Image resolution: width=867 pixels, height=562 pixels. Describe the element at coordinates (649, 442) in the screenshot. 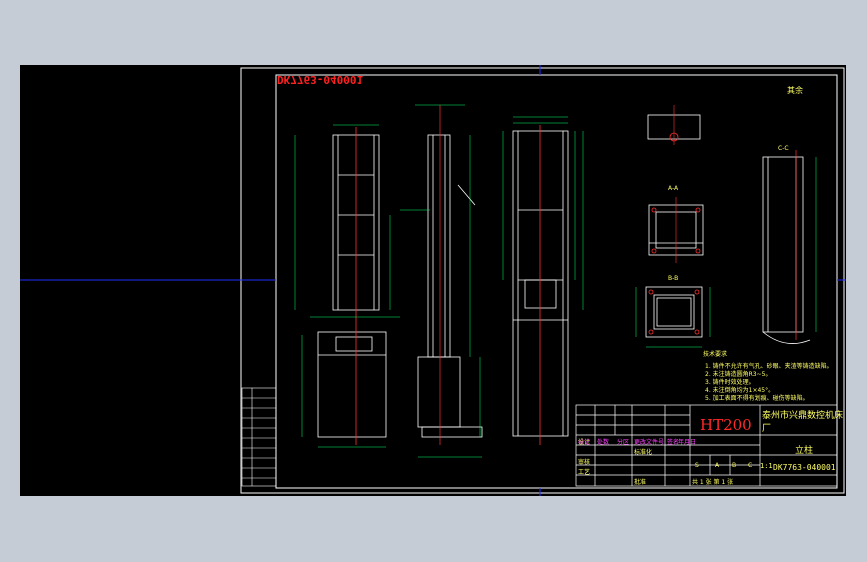

I see `tb-row-4: 更改文件号` at that location.